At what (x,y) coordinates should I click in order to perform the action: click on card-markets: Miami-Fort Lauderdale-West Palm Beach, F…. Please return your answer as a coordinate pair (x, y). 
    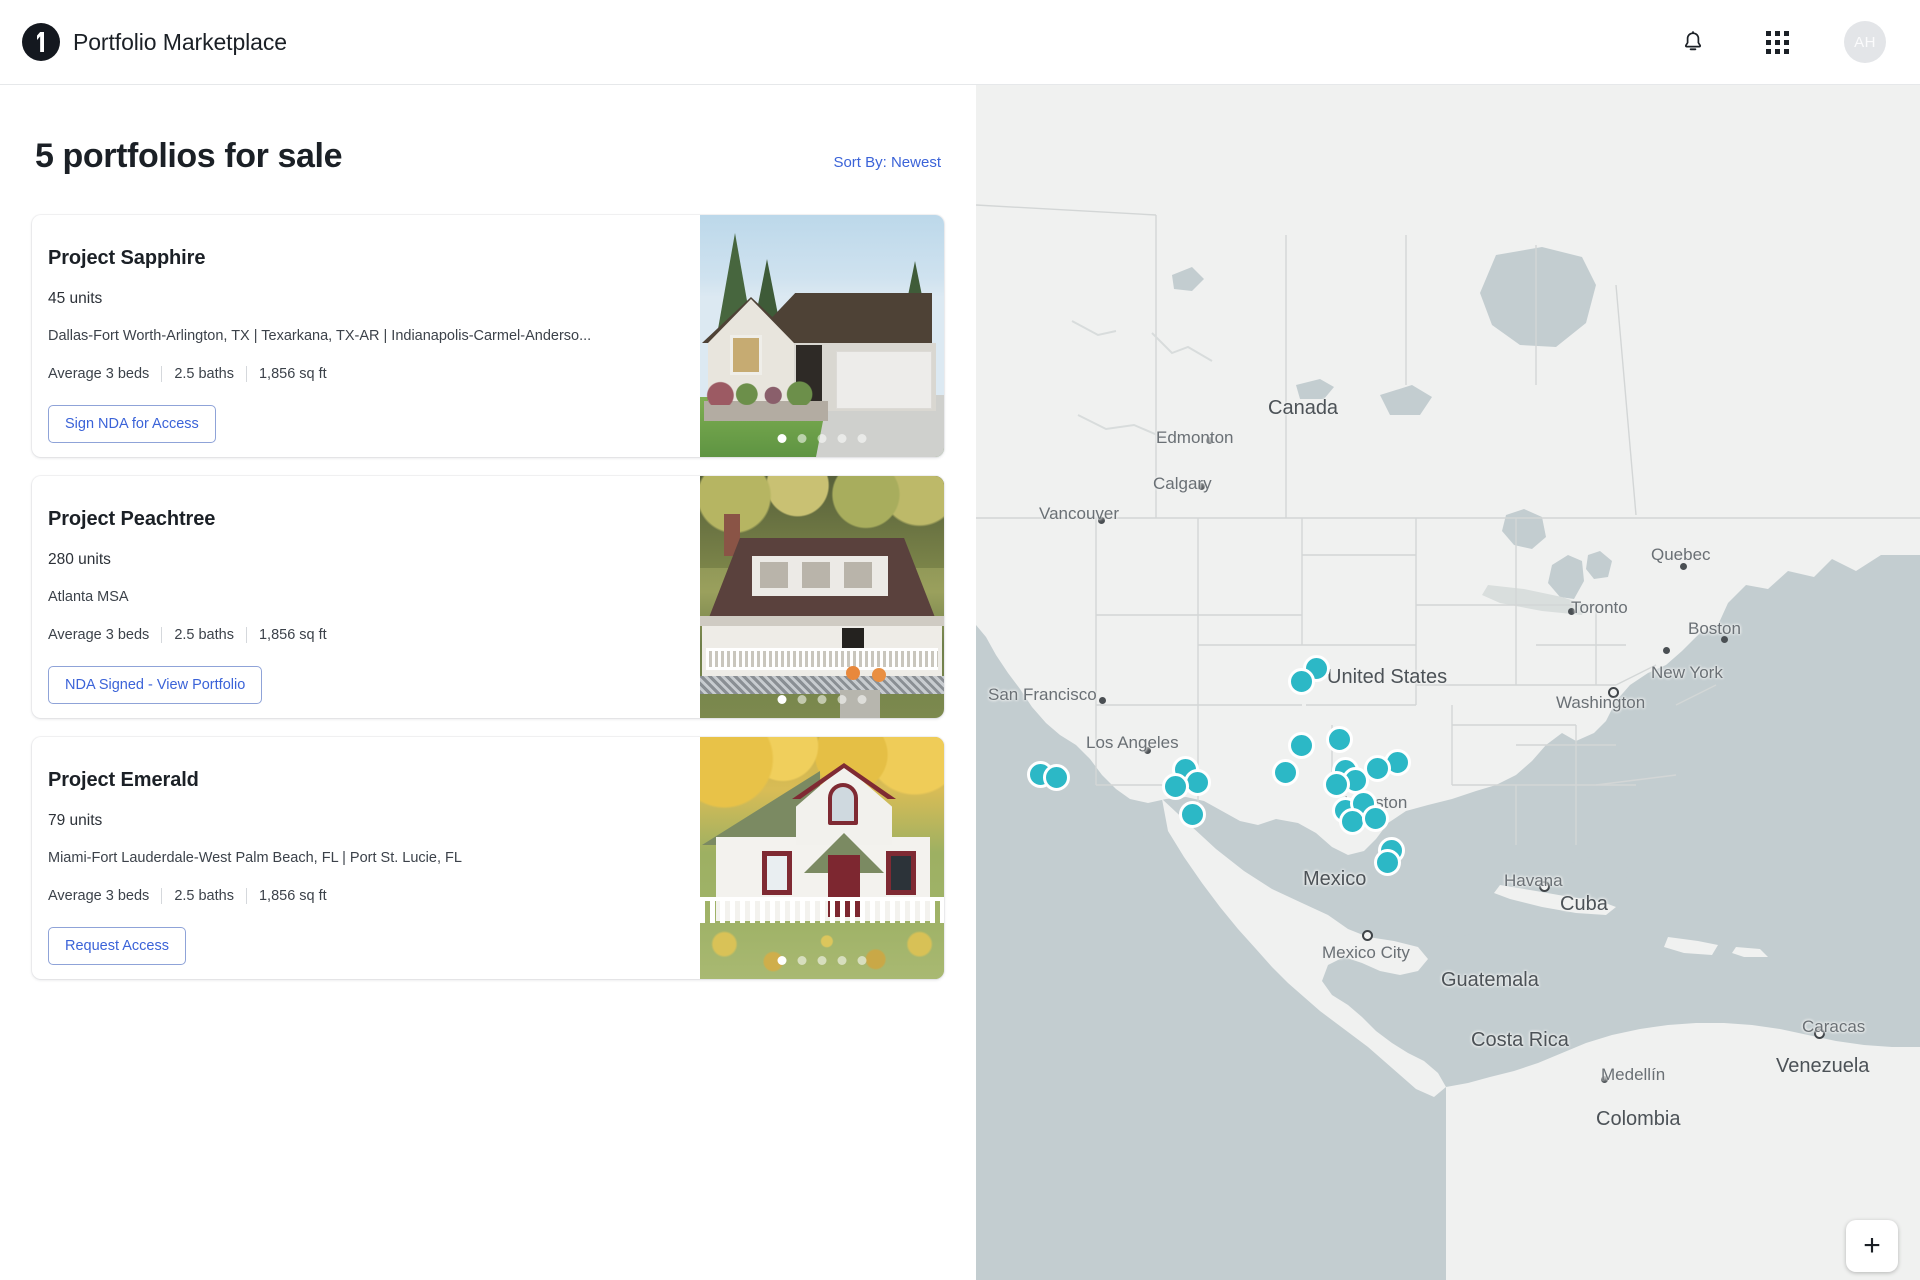
    Looking at the image, I should click on (255, 858).